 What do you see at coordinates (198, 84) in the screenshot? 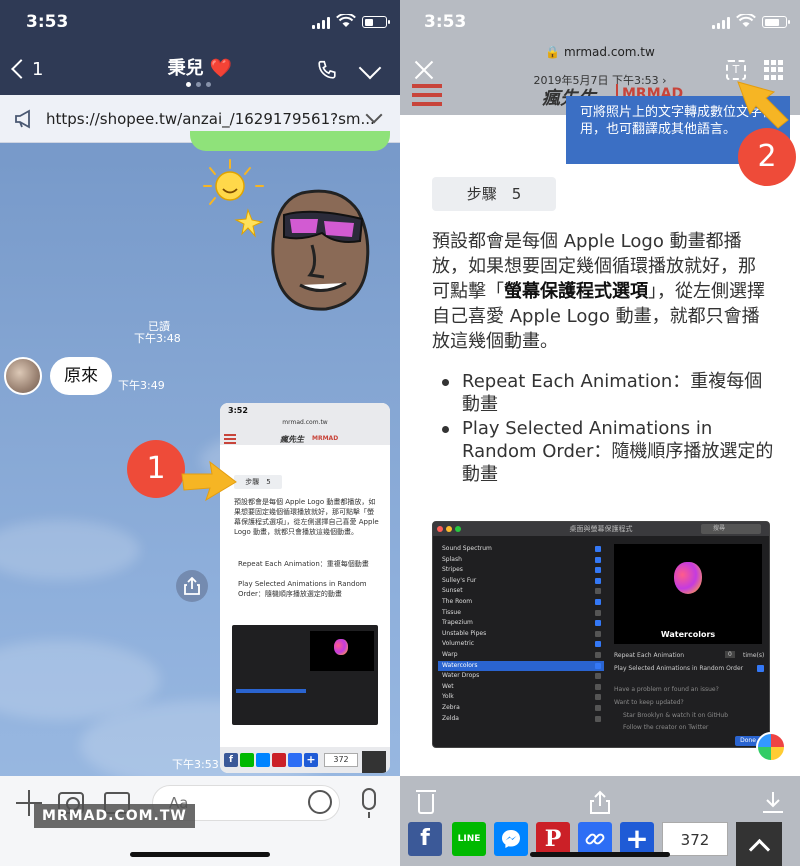
I see `page-dots` at bounding box center [198, 84].